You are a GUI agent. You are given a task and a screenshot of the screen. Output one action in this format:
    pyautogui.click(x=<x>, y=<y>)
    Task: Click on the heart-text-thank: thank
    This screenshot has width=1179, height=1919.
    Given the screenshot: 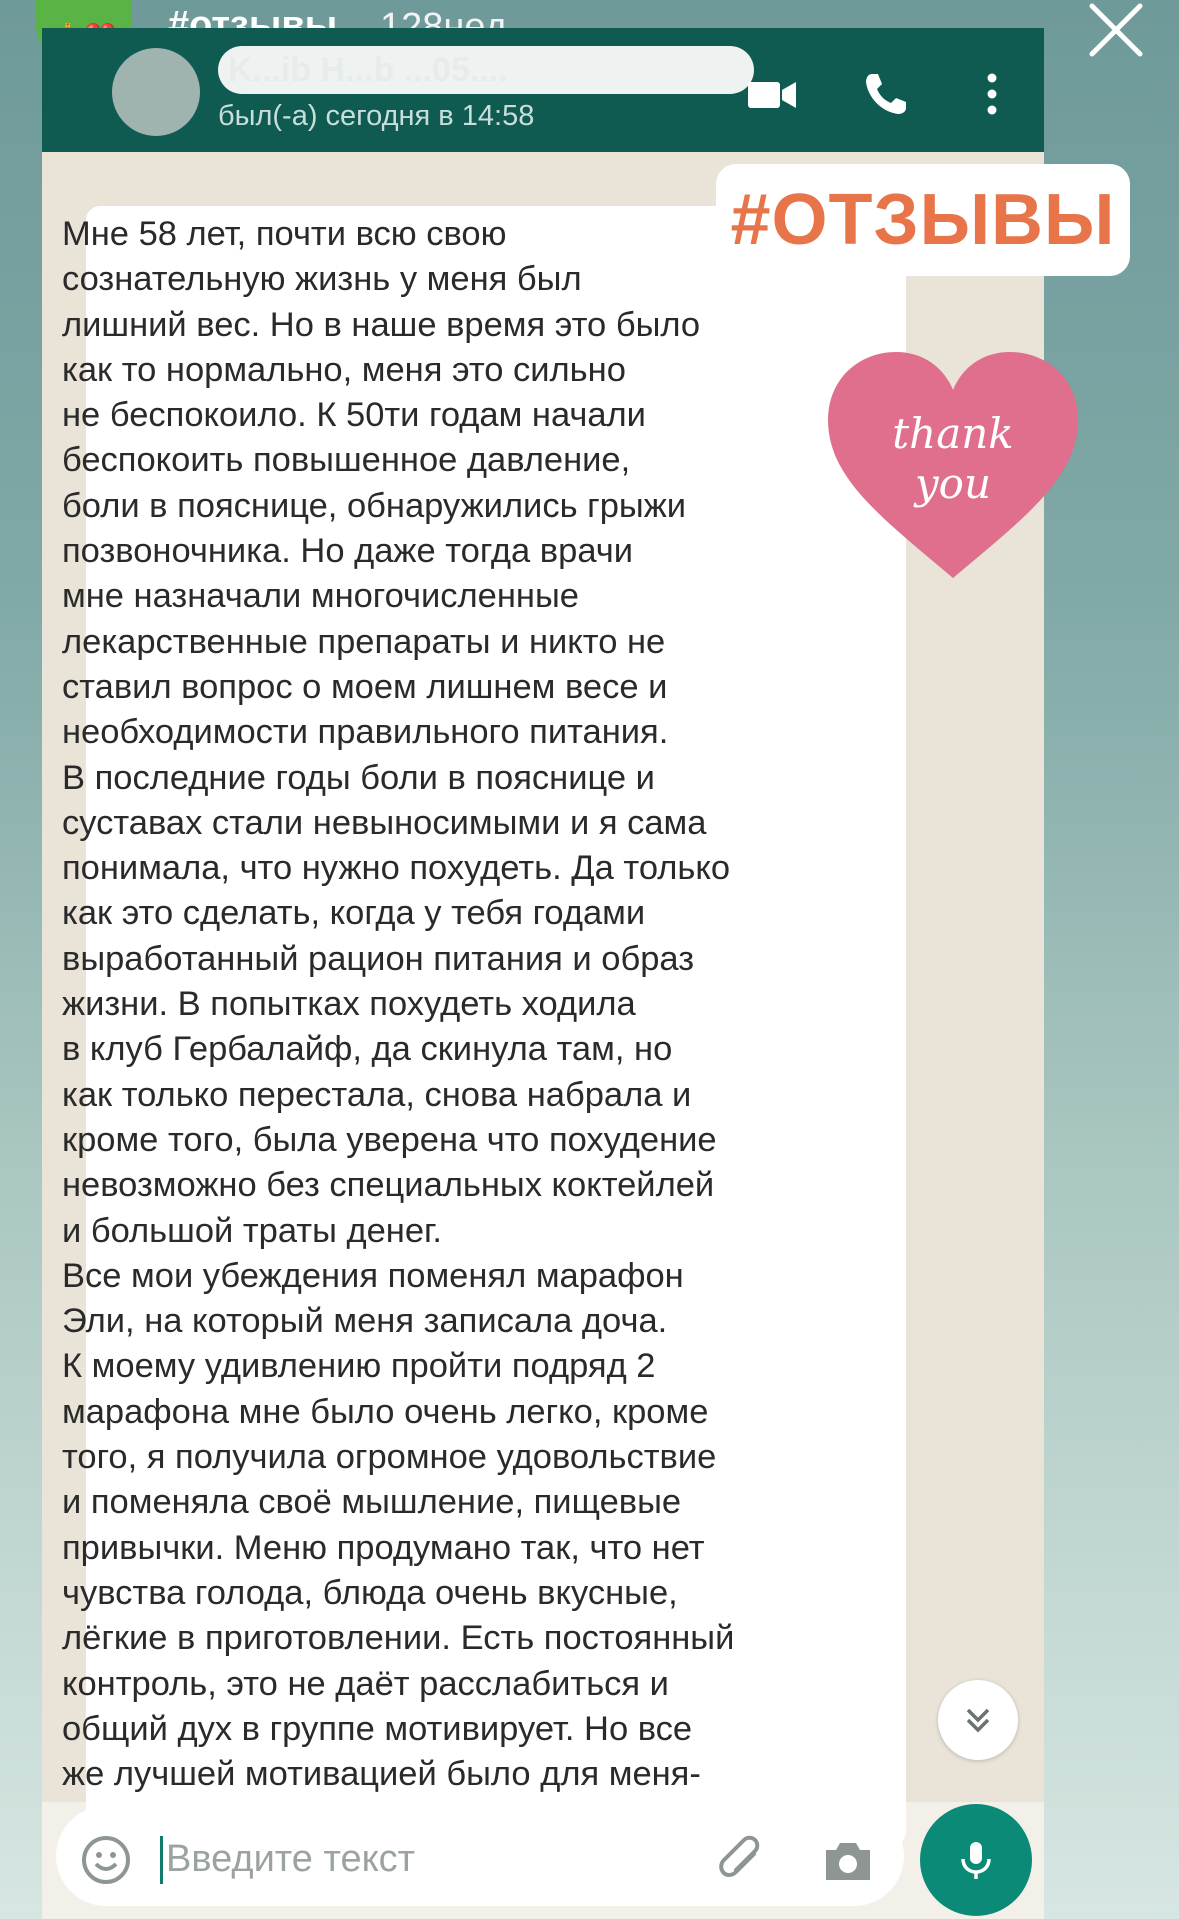 What is the action you would take?
    pyautogui.click(x=952, y=433)
    